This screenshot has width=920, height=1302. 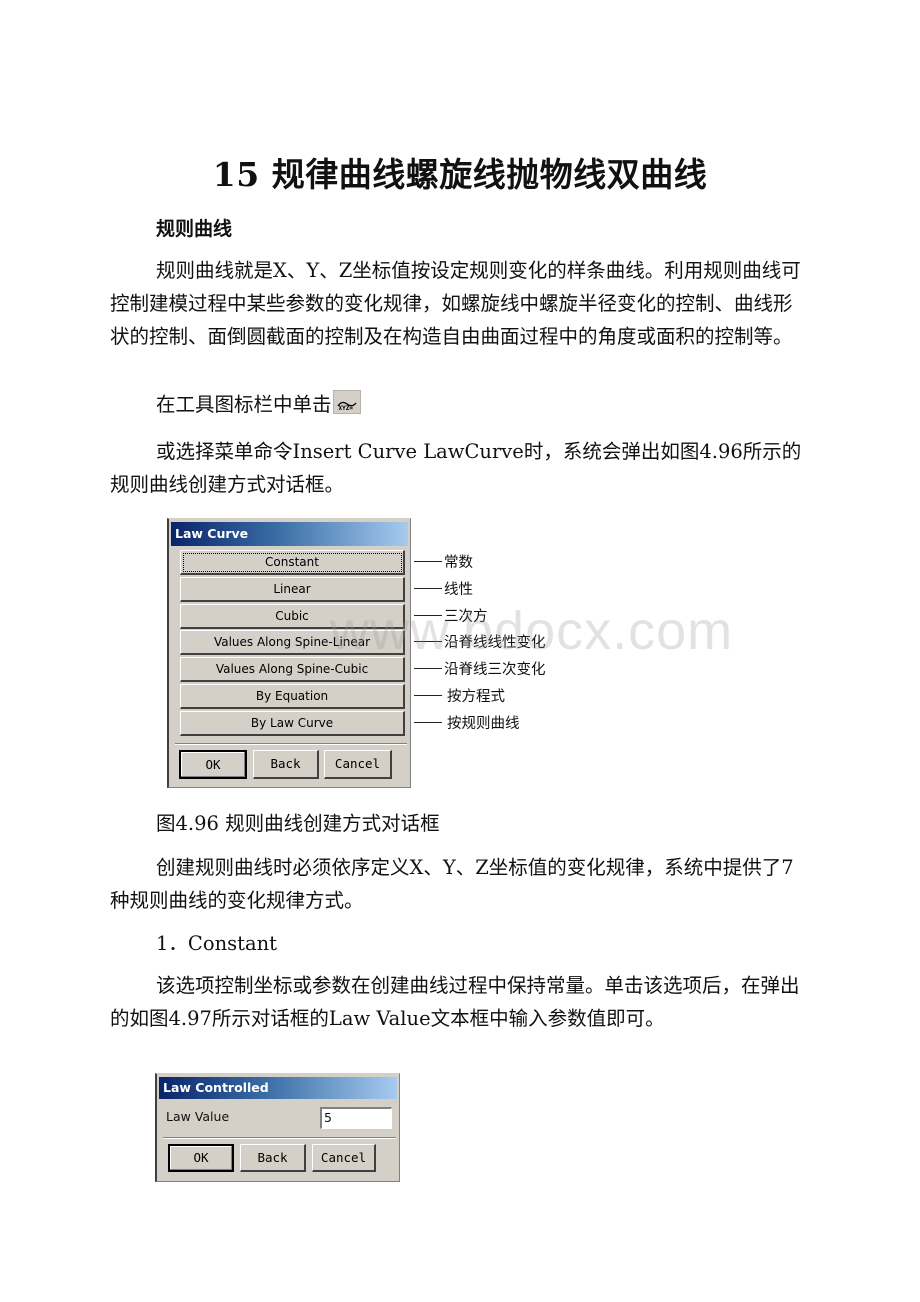 I want to click on option-annotation: 线性, so click(x=458, y=589).